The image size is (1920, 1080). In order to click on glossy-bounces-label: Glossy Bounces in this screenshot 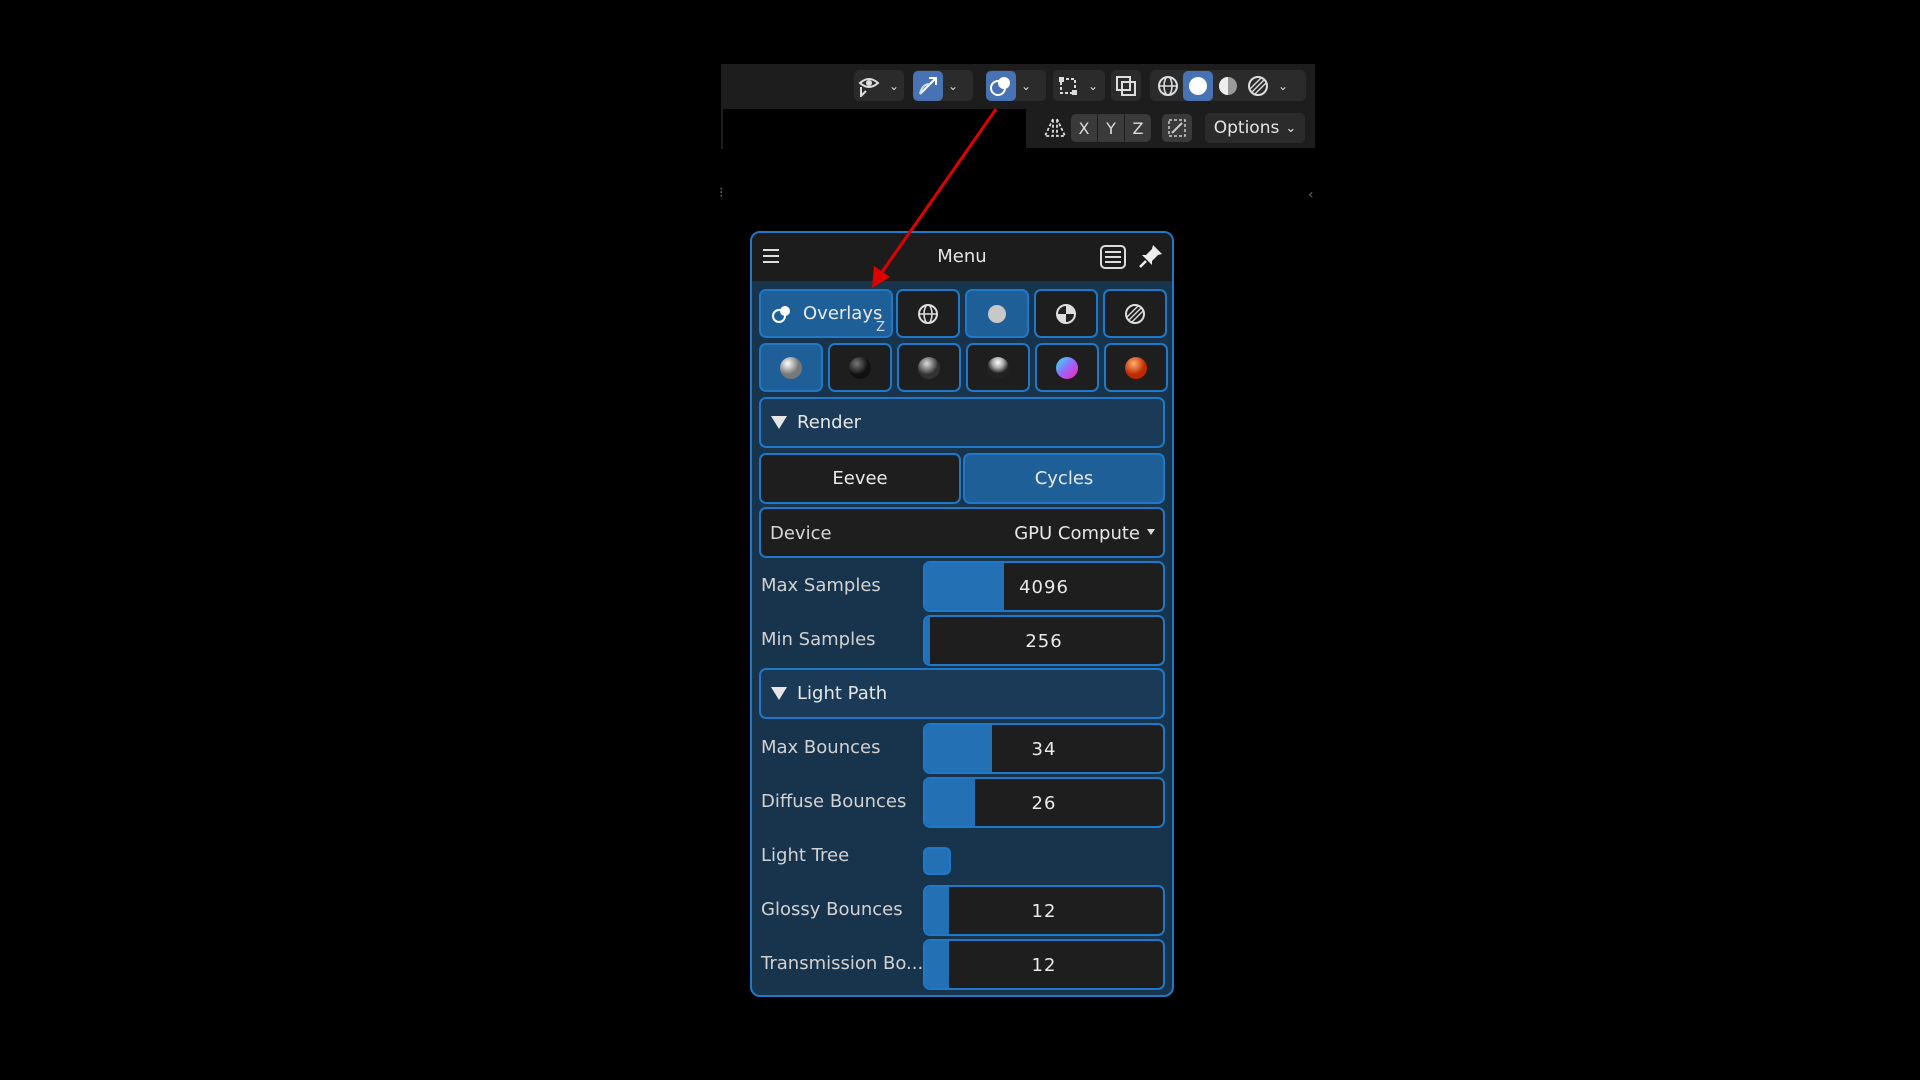, I will do `click(832, 909)`.